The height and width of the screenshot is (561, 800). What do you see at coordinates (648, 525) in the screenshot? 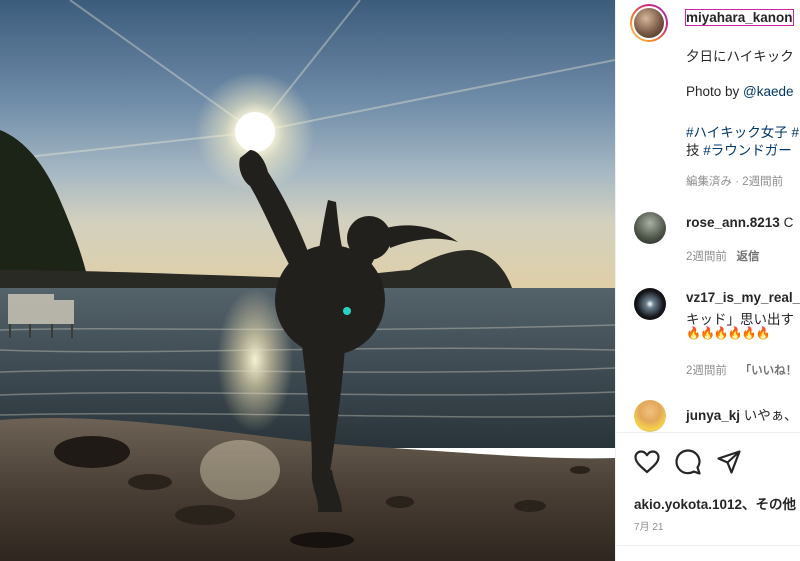
I see `post-date: 7月 21` at bounding box center [648, 525].